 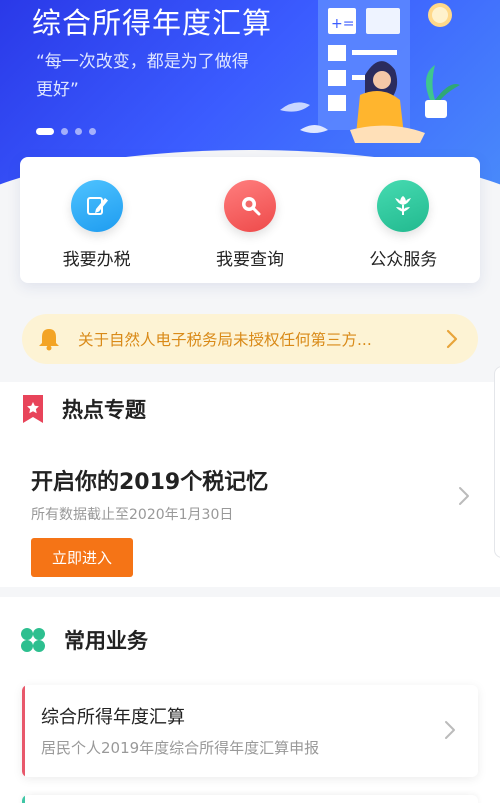 What do you see at coordinates (96, 206) in the screenshot?
I see `pen-icon` at bounding box center [96, 206].